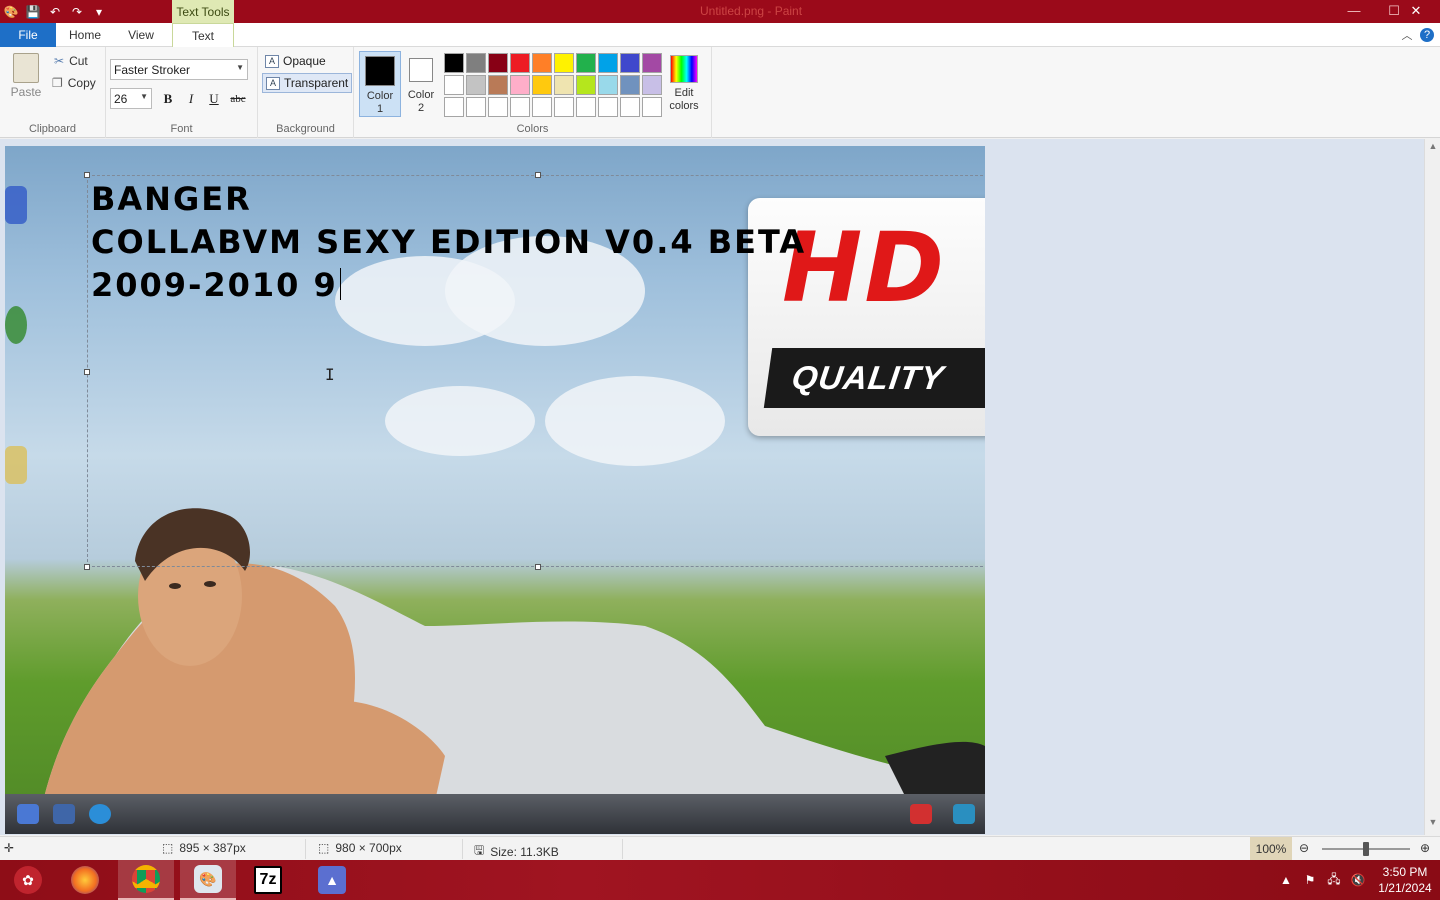 The width and height of the screenshot is (1440, 900). I want to click on edit-colors-label: Edit, so click(684, 93).